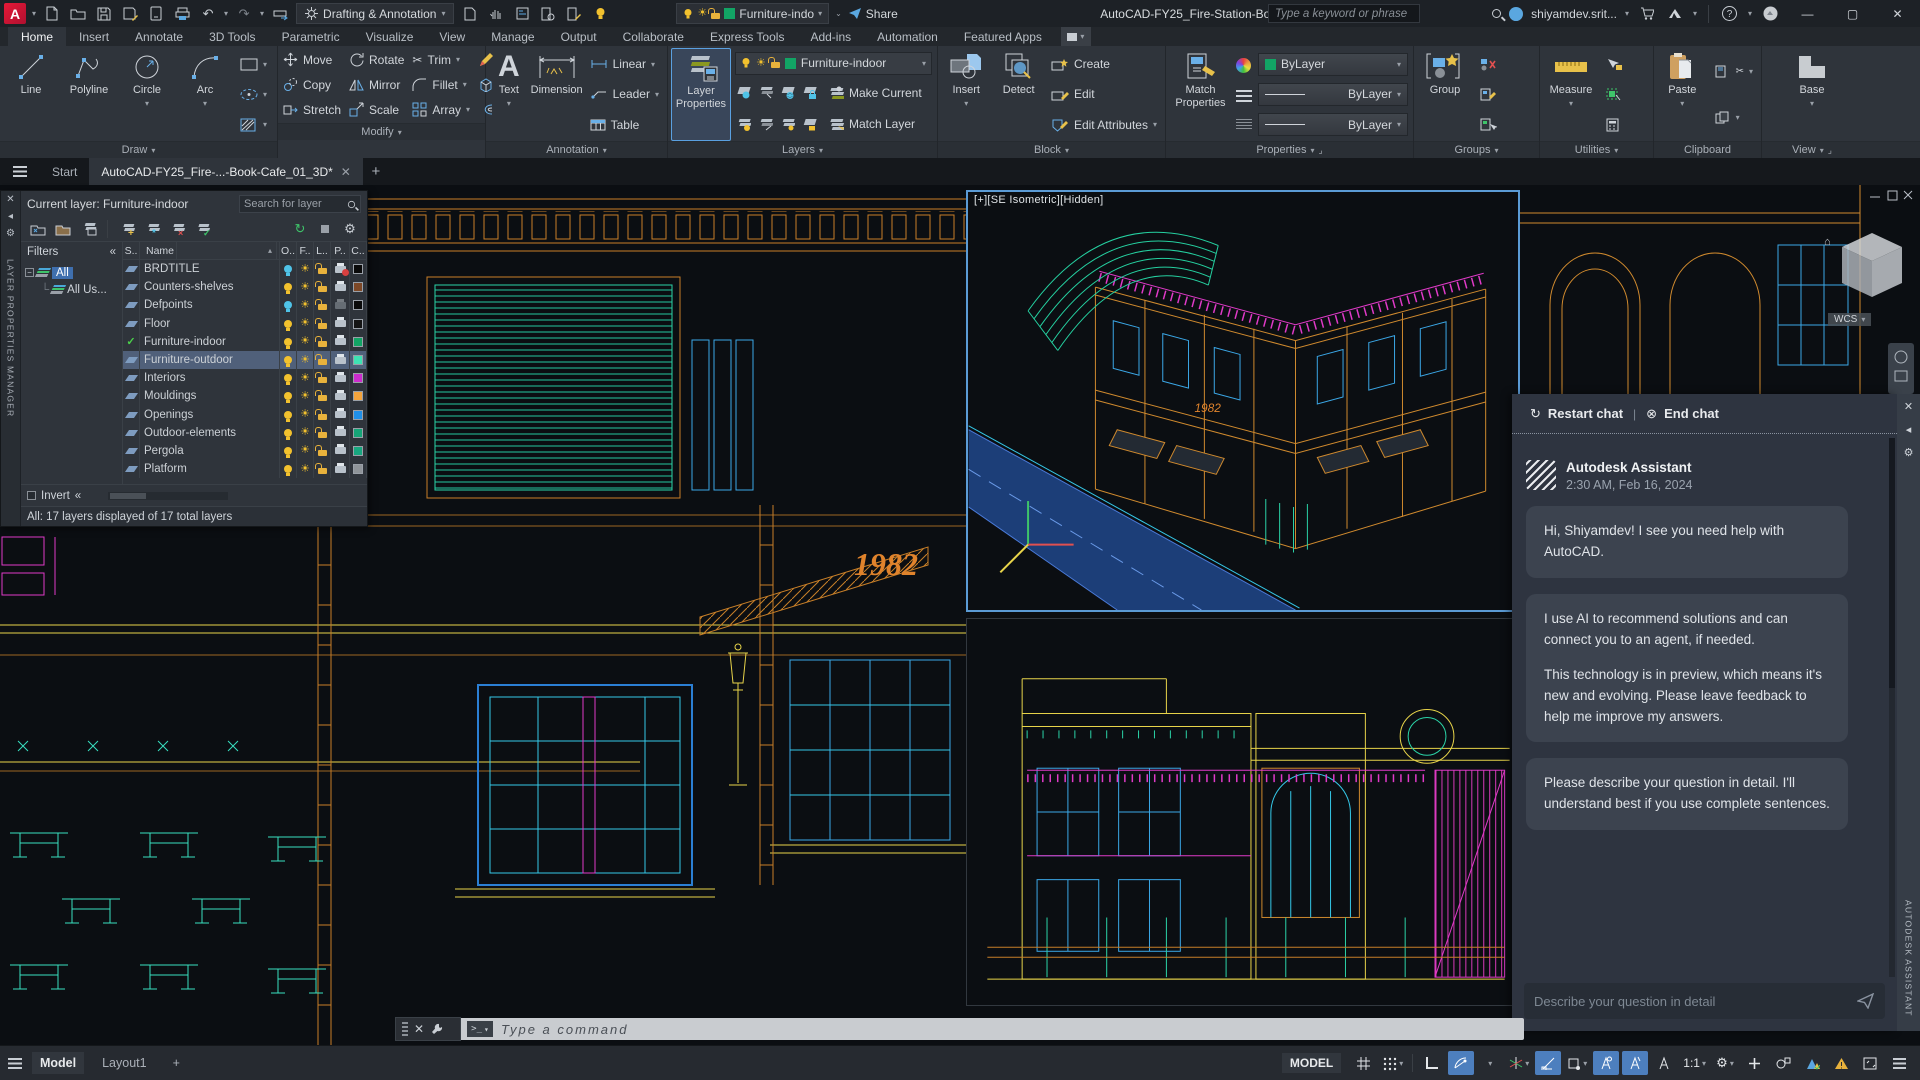  I want to click on insert-button: Insert ▾, so click(966, 94).